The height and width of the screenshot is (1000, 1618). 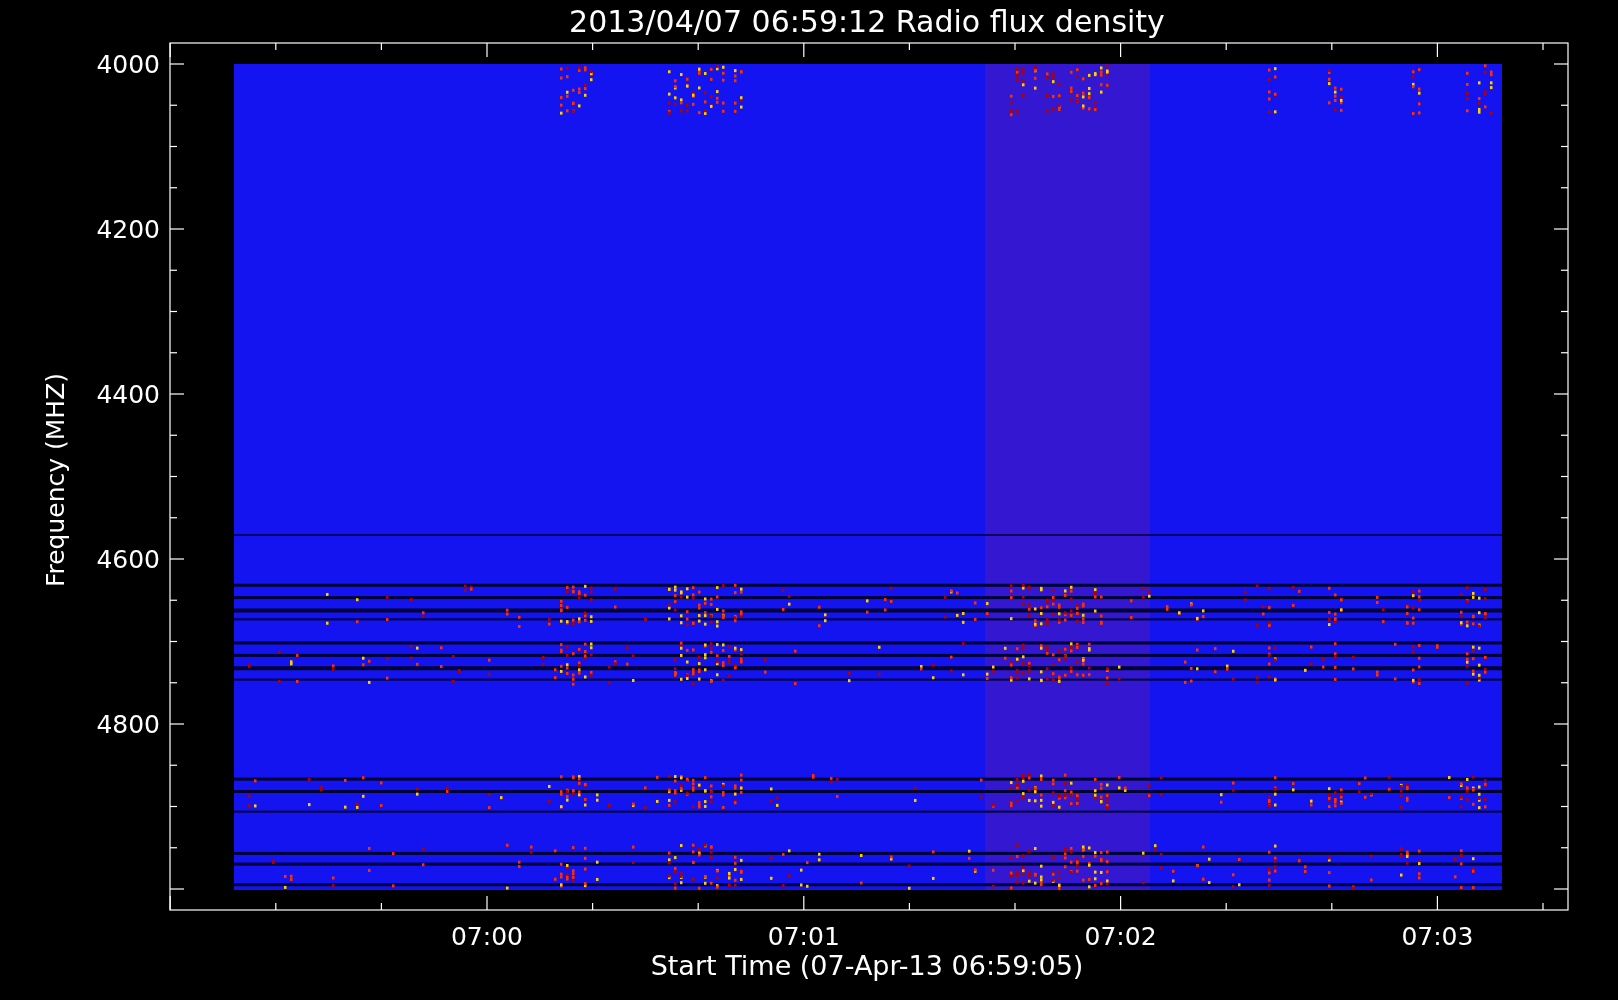 What do you see at coordinates (803, 936) in the screenshot?
I see `x-tick-label: 07:01` at bounding box center [803, 936].